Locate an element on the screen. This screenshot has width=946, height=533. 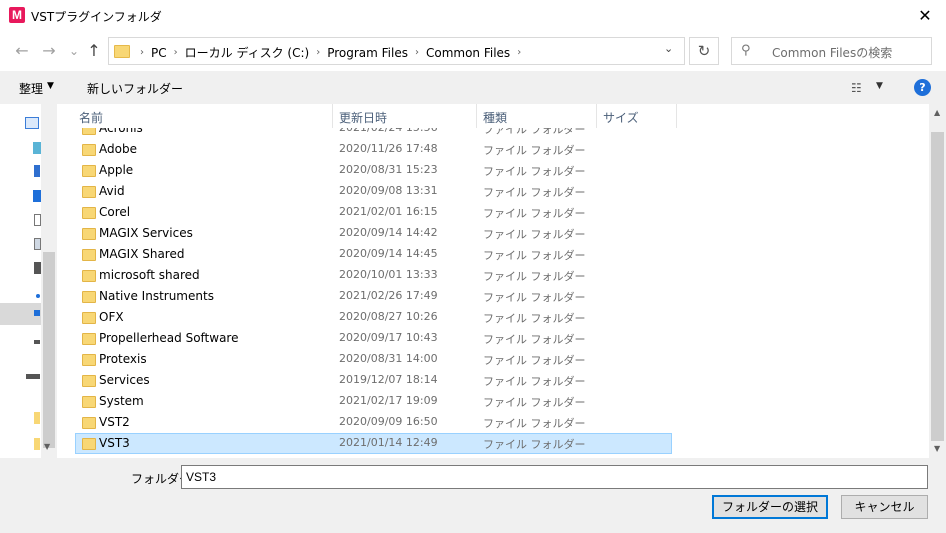
file-row: MAGIX Shared 2020/09/14 14:45 ファイル フォルダー is located at coordinates (373, 254).